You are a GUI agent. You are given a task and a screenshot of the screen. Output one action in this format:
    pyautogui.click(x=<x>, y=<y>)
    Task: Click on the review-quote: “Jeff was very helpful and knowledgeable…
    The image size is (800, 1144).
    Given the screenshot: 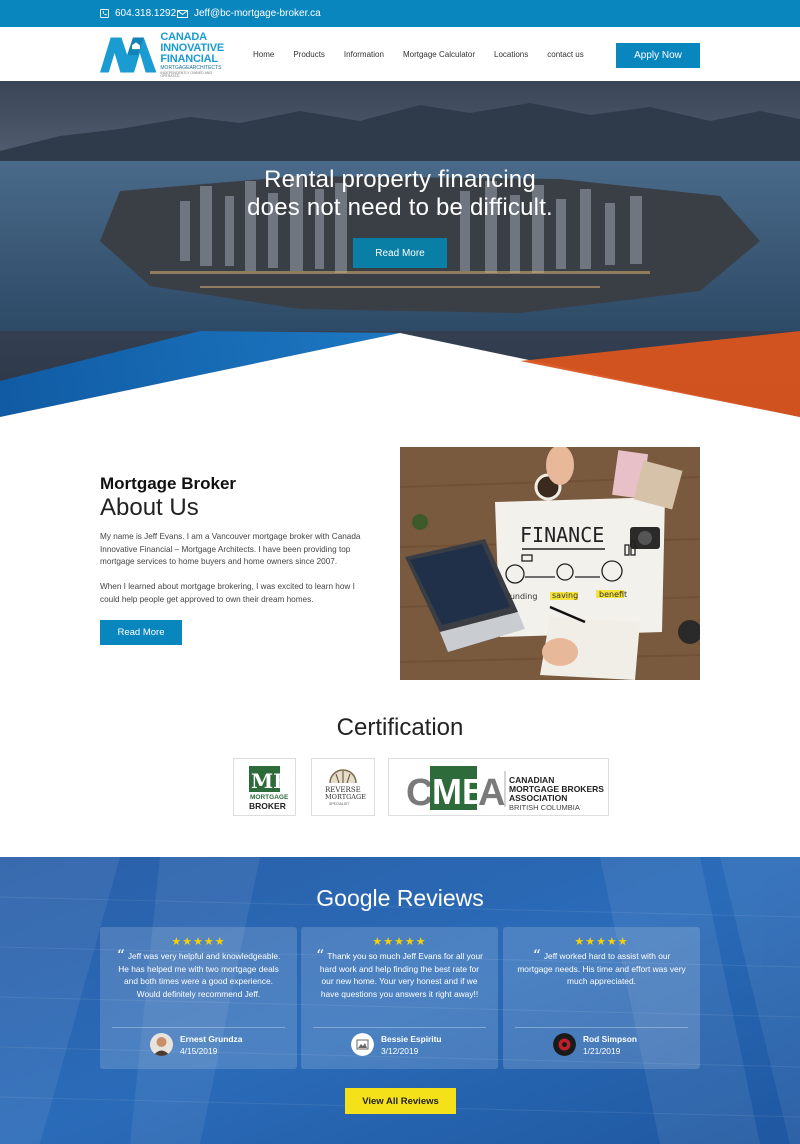 What is the action you would take?
    pyautogui.click(x=198, y=974)
    